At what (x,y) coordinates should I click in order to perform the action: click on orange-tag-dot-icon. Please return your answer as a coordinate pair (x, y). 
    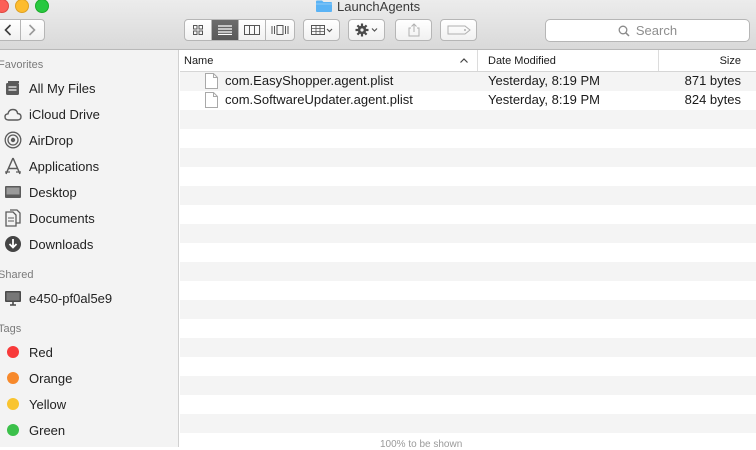
    Looking at the image, I should click on (13, 378).